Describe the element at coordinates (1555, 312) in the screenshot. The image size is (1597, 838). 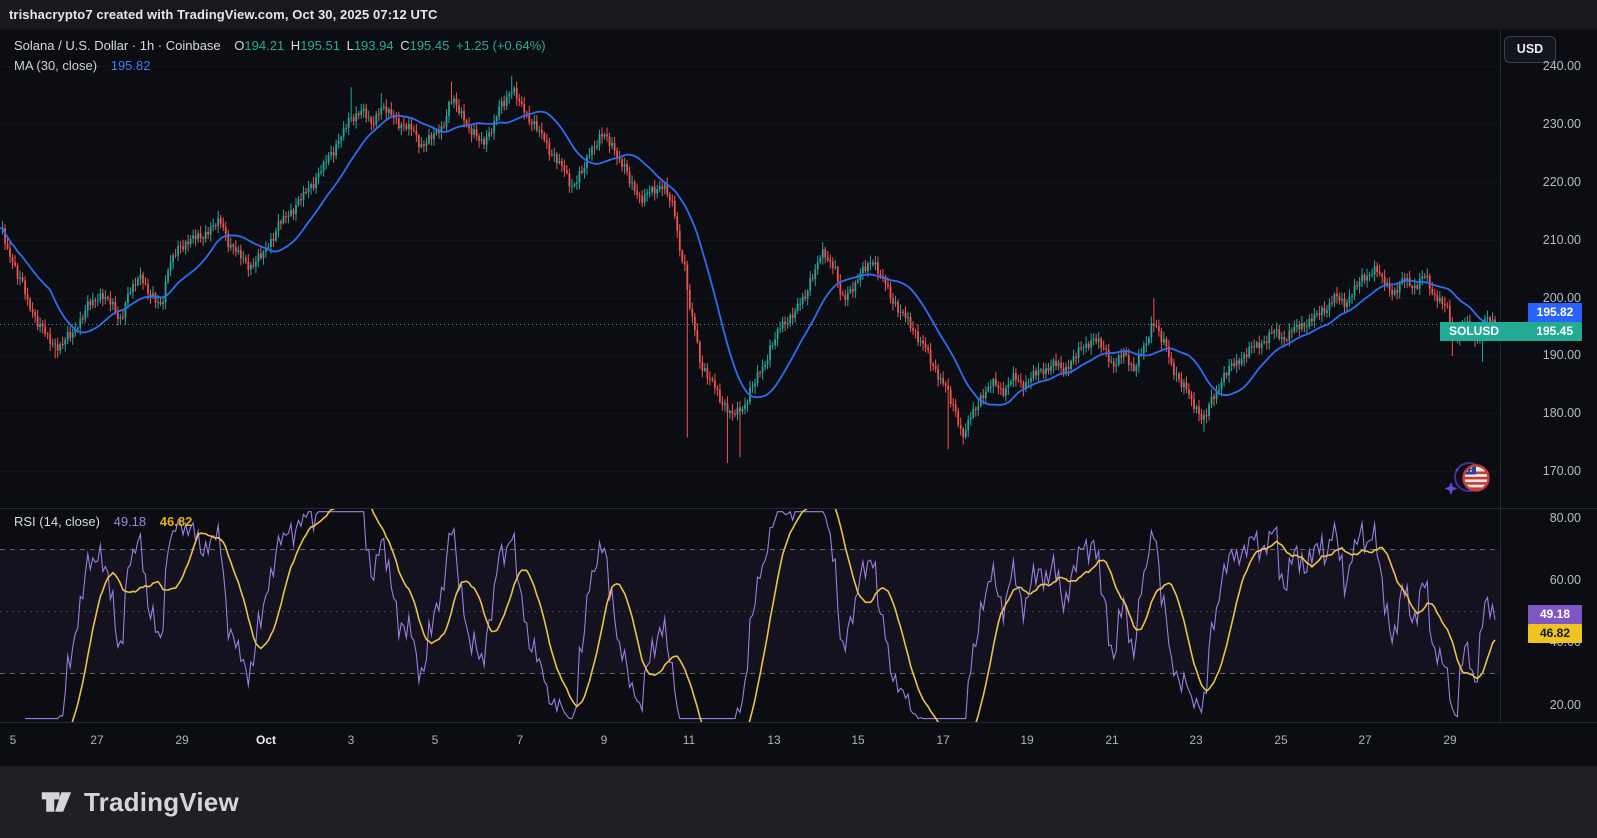
I see `ma-price-tag: 195.82` at that location.